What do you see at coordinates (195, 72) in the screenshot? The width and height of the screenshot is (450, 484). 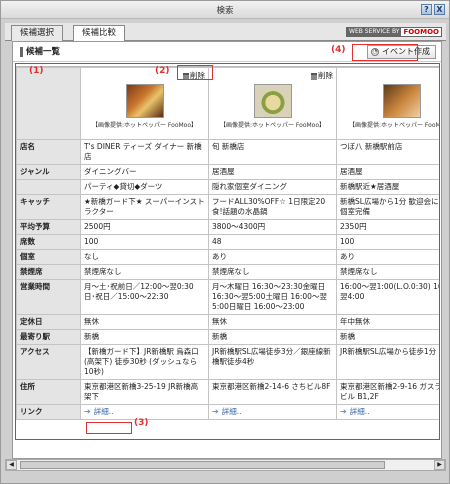 I see `annotation-box-delete` at bounding box center [195, 72].